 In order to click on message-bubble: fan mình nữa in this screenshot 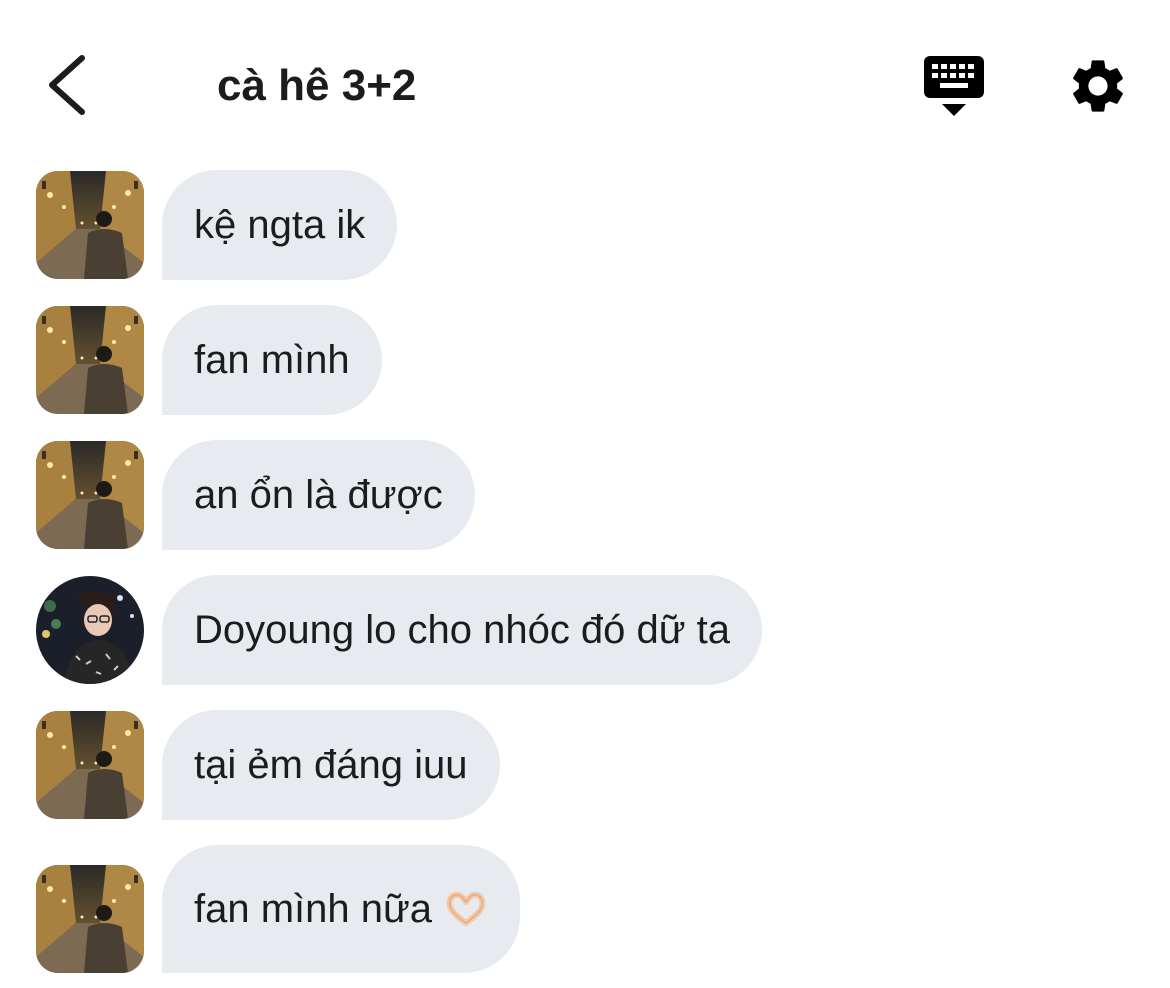, I will do `click(341, 909)`.